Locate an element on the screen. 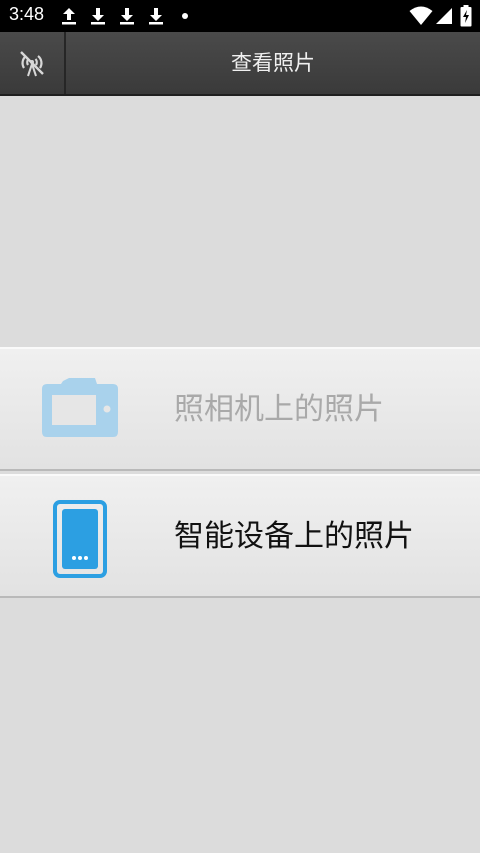 This screenshot has height=853, width=480. smartphone-icon is located at coordinates (80, 539).